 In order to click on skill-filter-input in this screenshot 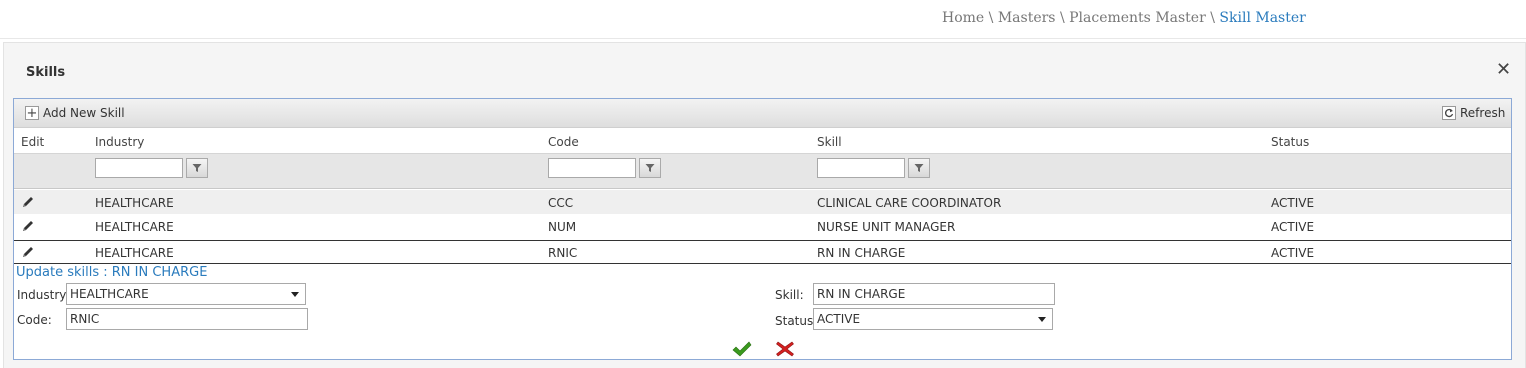, I will do `click(861, 168)`.